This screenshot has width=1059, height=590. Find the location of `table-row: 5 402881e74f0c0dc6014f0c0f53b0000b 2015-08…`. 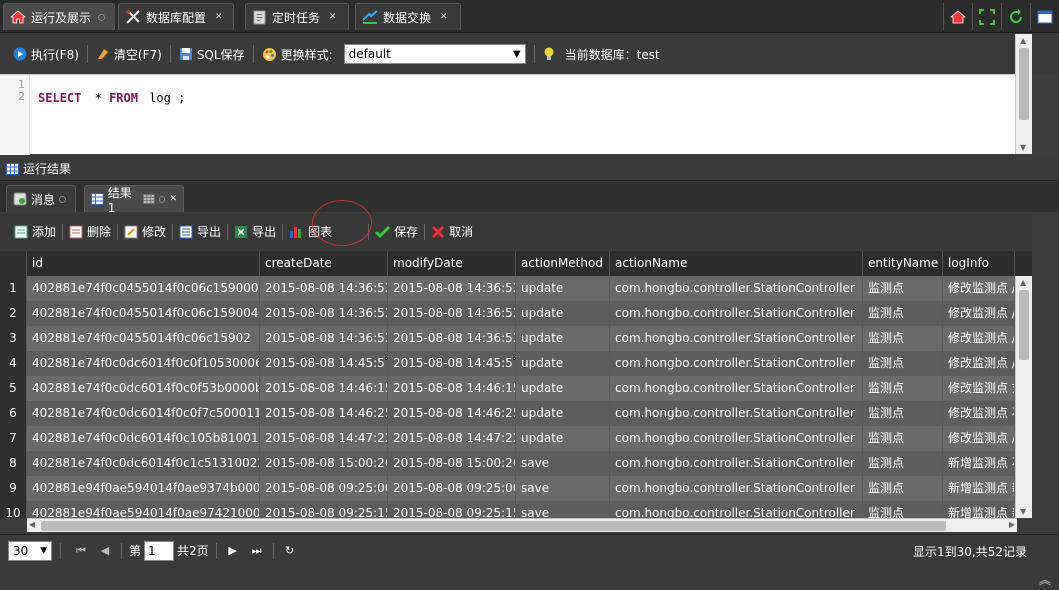

table-row: 5 402881e74f0c0dc6014f0c0f53b0000b 2015-08… is located at coordinates (516, 388).